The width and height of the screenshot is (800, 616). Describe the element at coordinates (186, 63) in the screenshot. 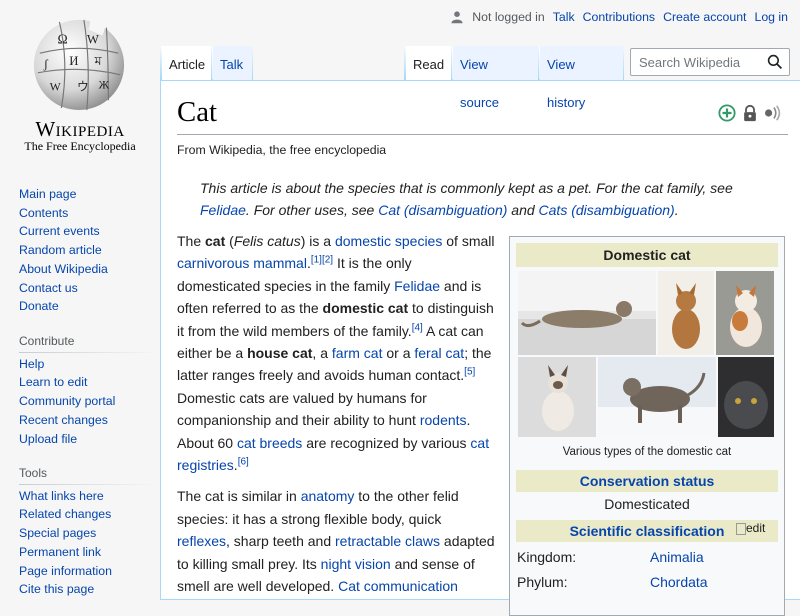

I see `tab-article: Article` at that location.